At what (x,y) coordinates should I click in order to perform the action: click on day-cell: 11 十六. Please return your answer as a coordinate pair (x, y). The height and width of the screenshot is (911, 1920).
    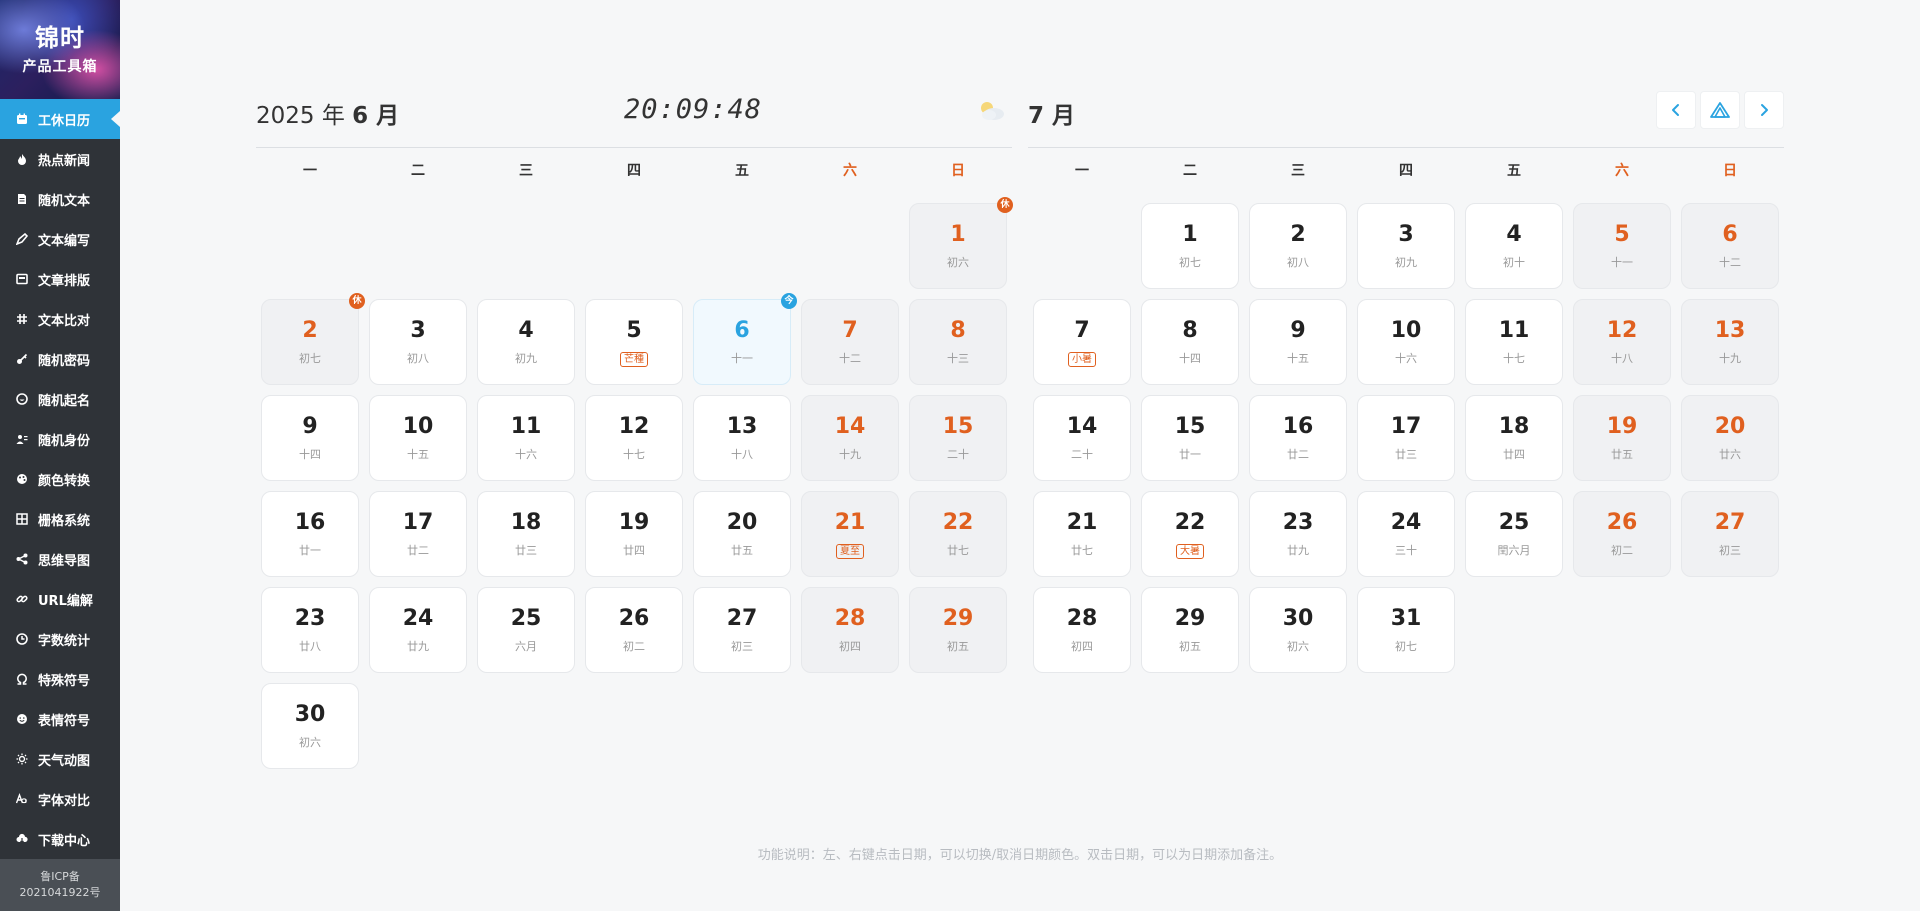
    Looking at the image, I should click on (526, 438).